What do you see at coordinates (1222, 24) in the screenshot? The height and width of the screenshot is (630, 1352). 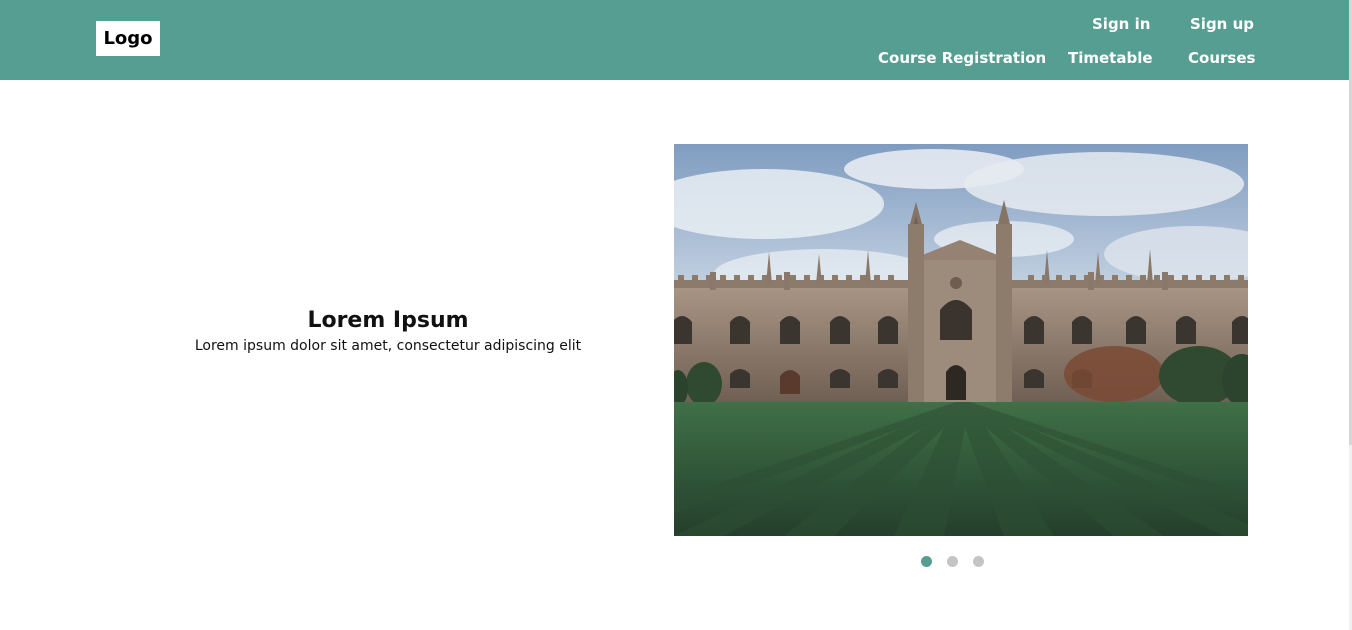 I see `sign-up-link: Sign up` at bounding box center [1222, 24].